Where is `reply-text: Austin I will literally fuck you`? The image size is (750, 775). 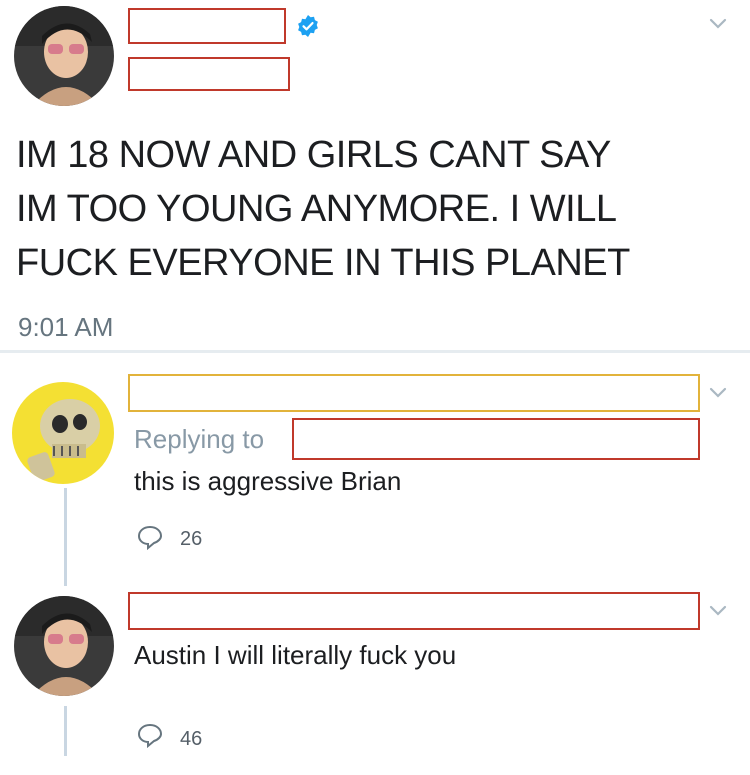 reply-text: Austin I will literally fuck you is located at coordinates (295, 655).